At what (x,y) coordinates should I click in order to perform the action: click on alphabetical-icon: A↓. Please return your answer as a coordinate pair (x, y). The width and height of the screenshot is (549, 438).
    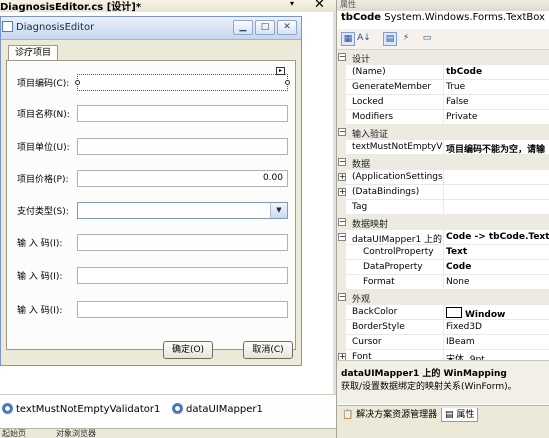
    Looking at the image, I should click on (364, 39).